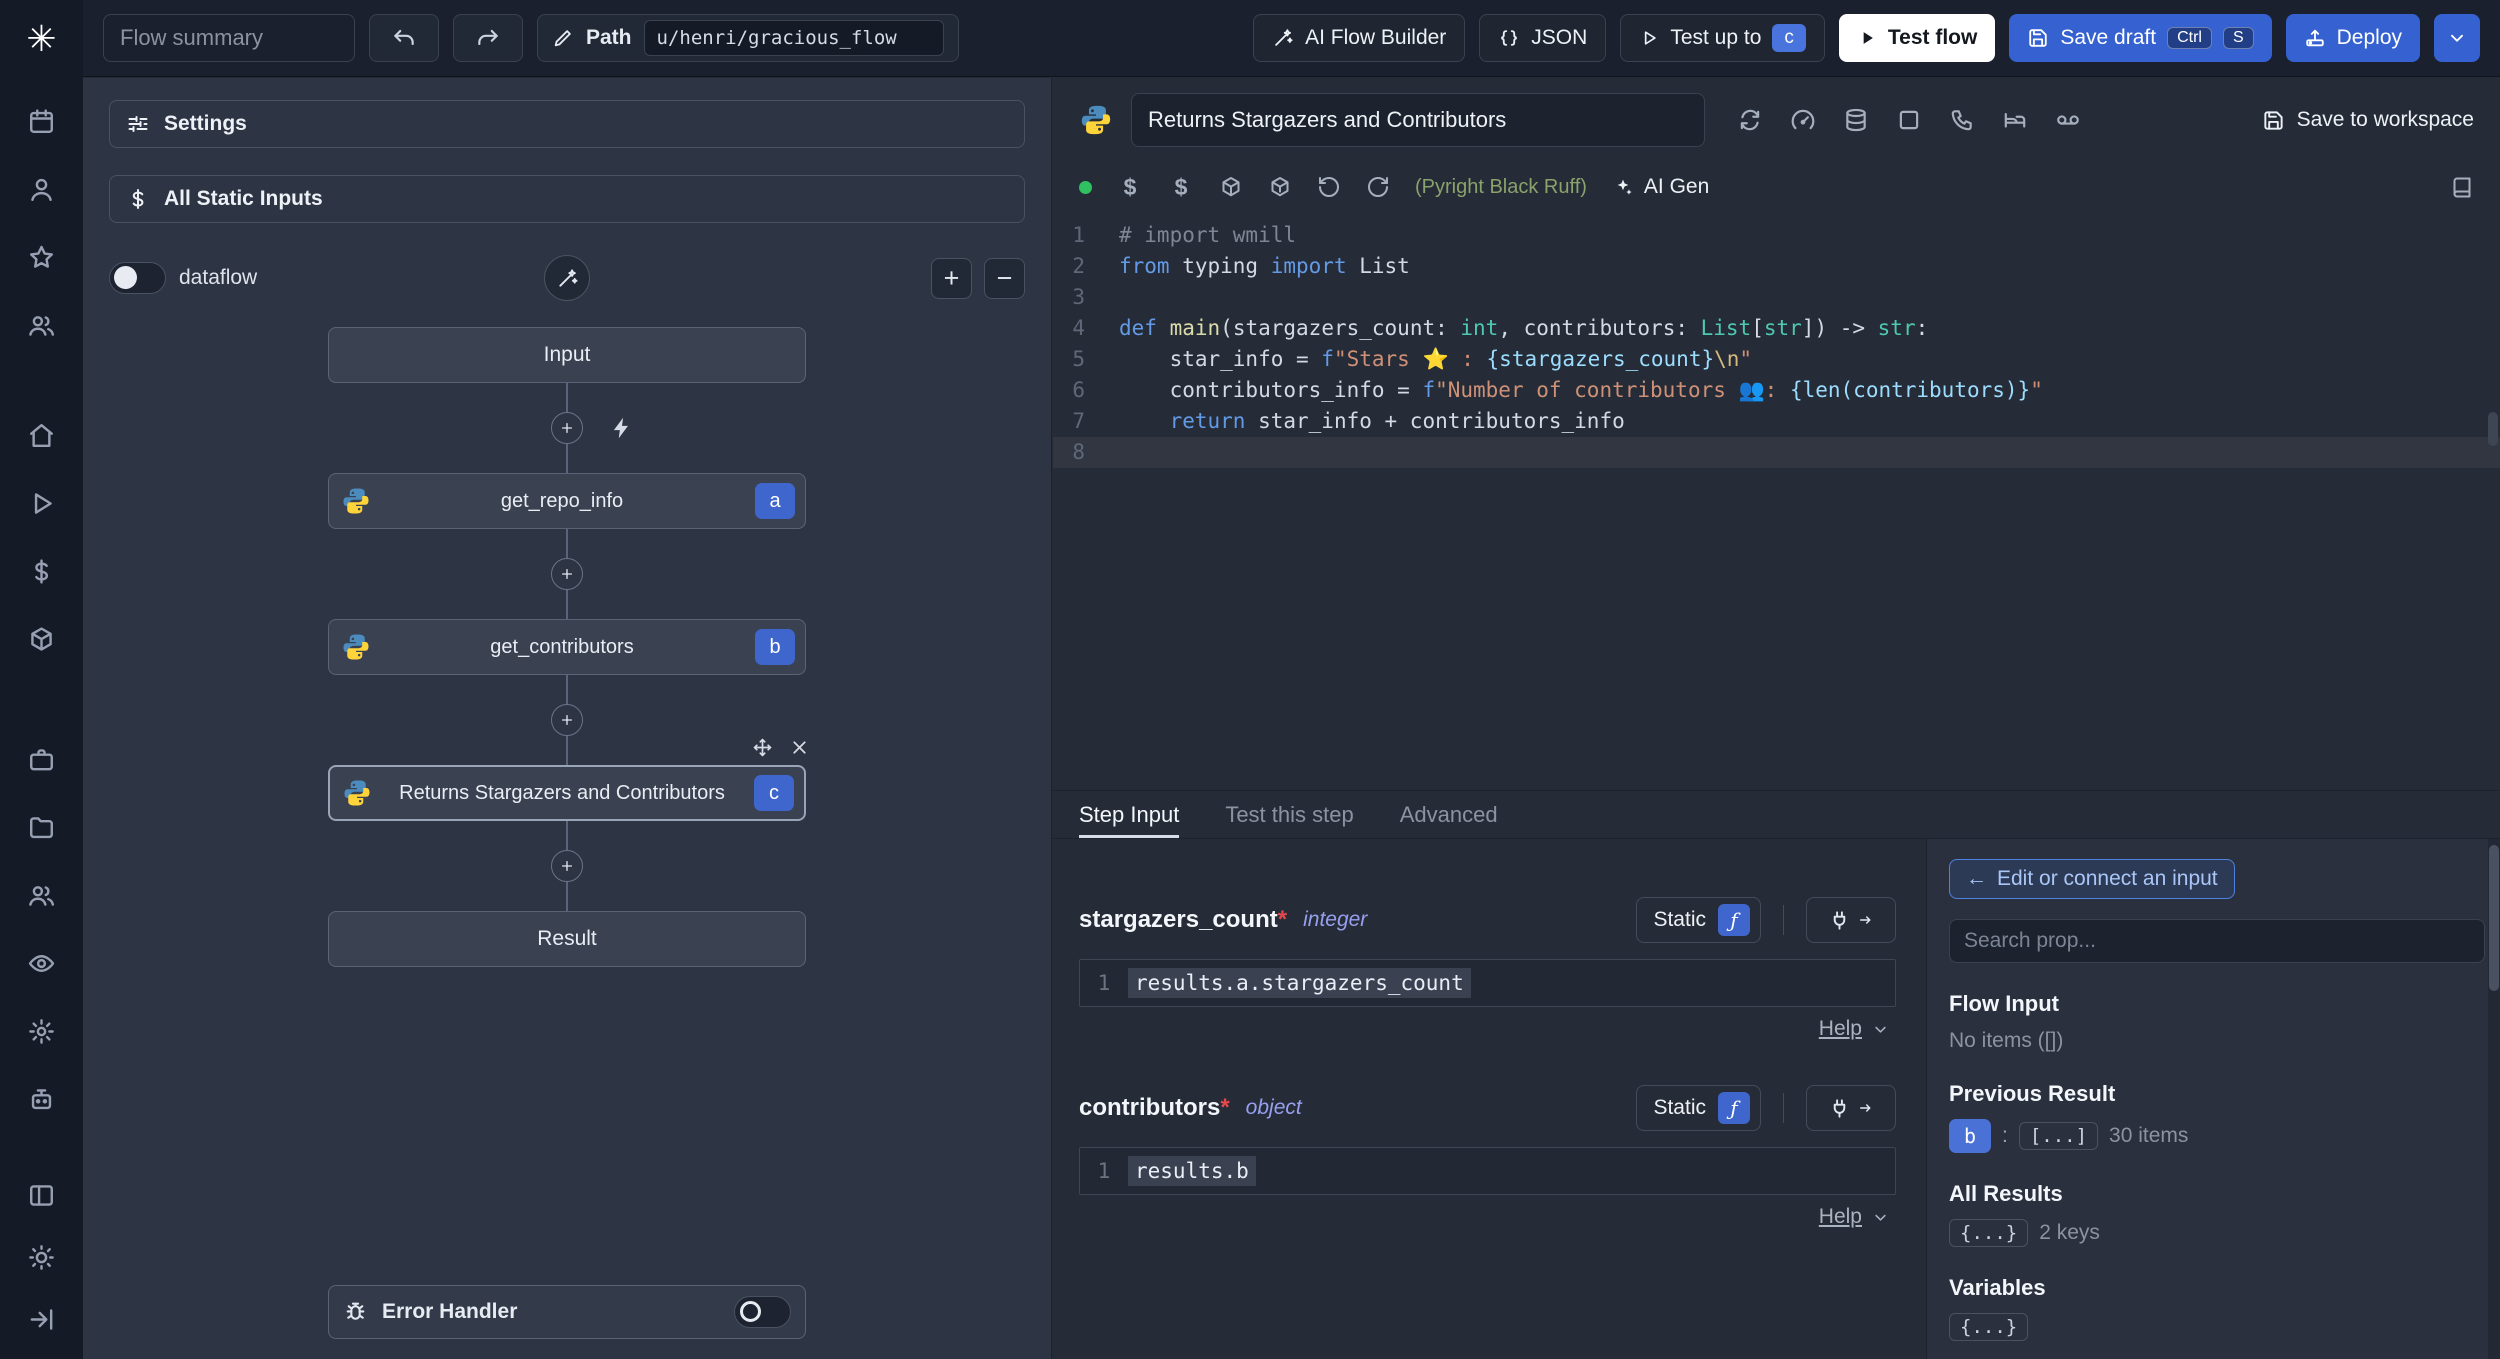 The height and width of the screenshot is (1359, 2500). Describe the element at coordinates (2068, 120) in the screenshot. I see `voicemail-icon` at that location.